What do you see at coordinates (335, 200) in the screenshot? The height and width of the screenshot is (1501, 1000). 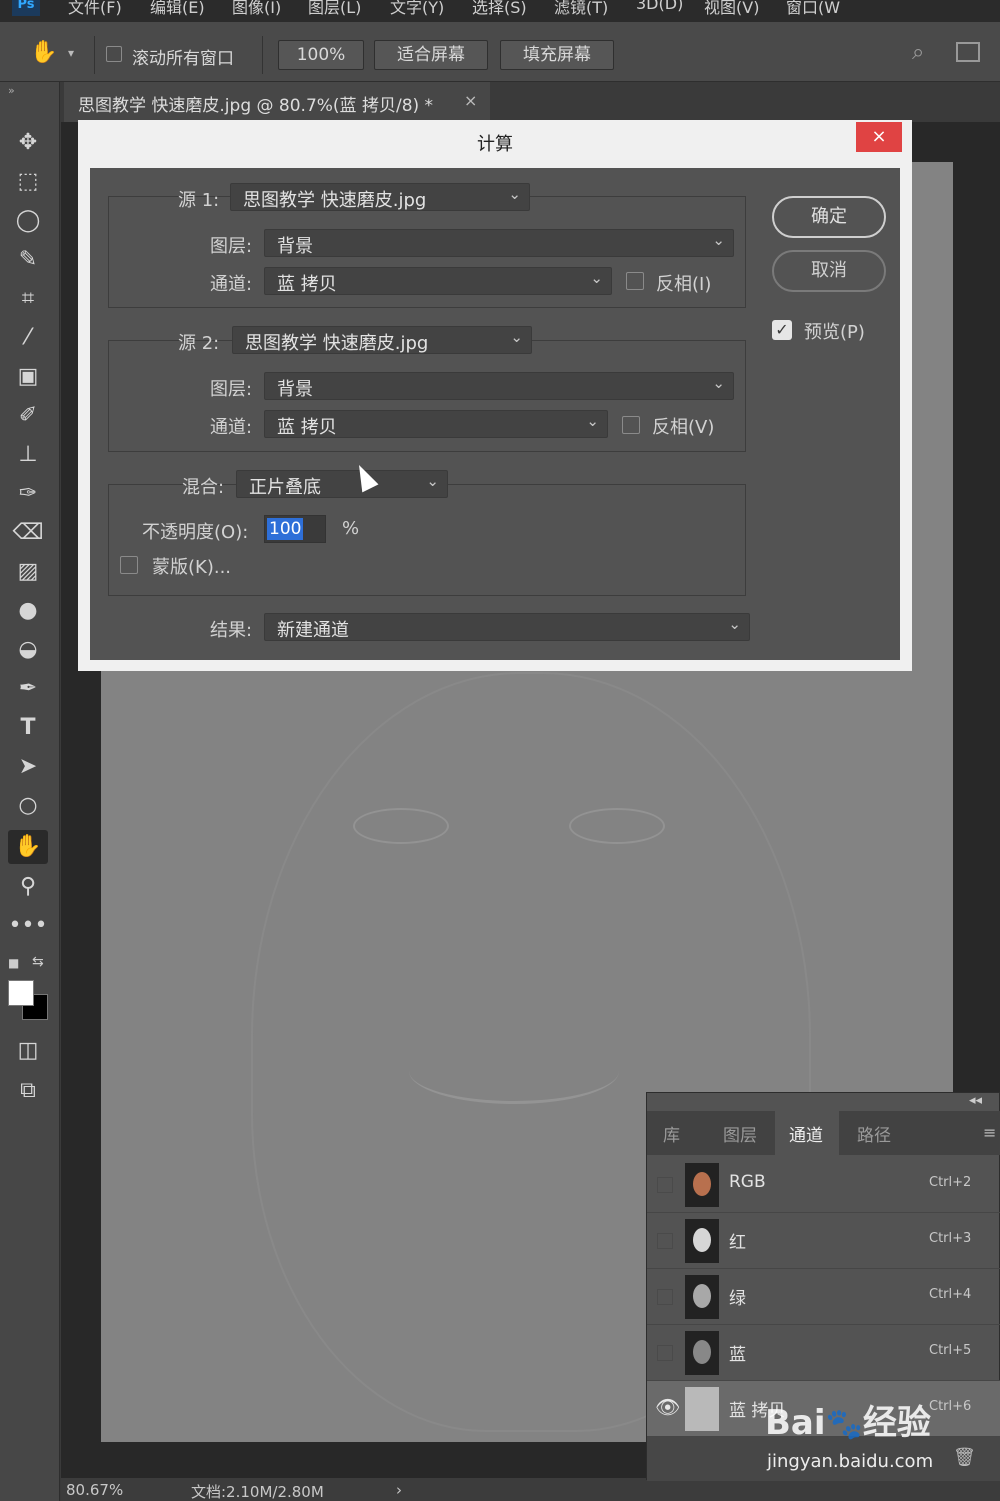 I see `source1-file-value: 思图教学 快速磨皮.jpg` at bounding box center [335, 200].